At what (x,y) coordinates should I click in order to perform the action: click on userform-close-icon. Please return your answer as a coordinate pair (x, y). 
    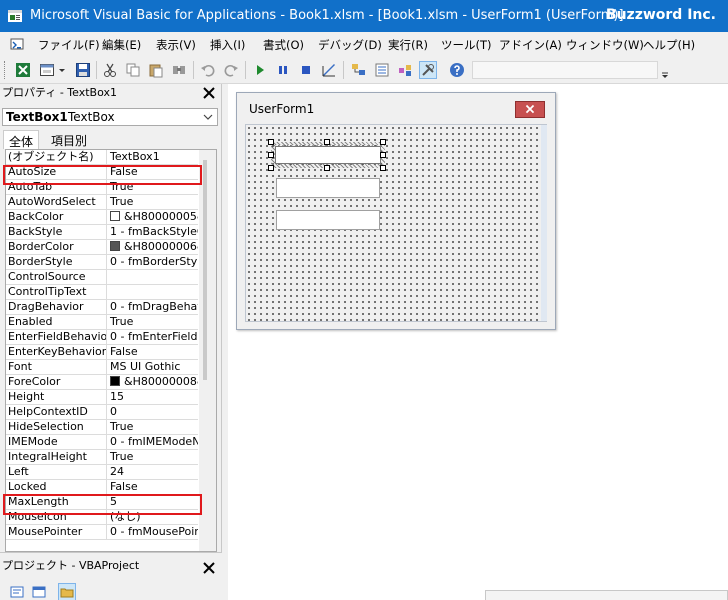
    Looking at the image, I should click on (530, 109).